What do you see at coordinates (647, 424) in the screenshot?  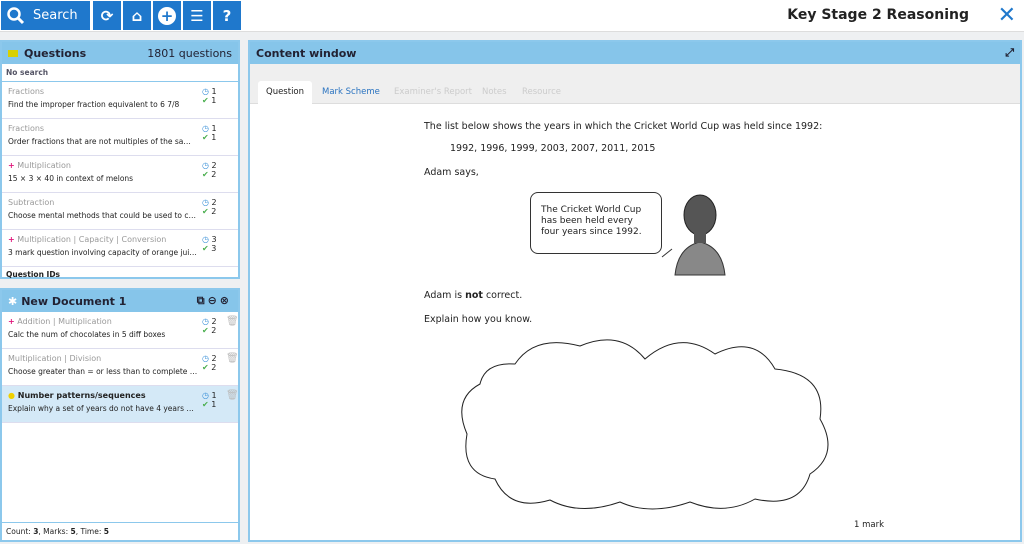 I see `answer-cloud` at bounding box center [647, 424].